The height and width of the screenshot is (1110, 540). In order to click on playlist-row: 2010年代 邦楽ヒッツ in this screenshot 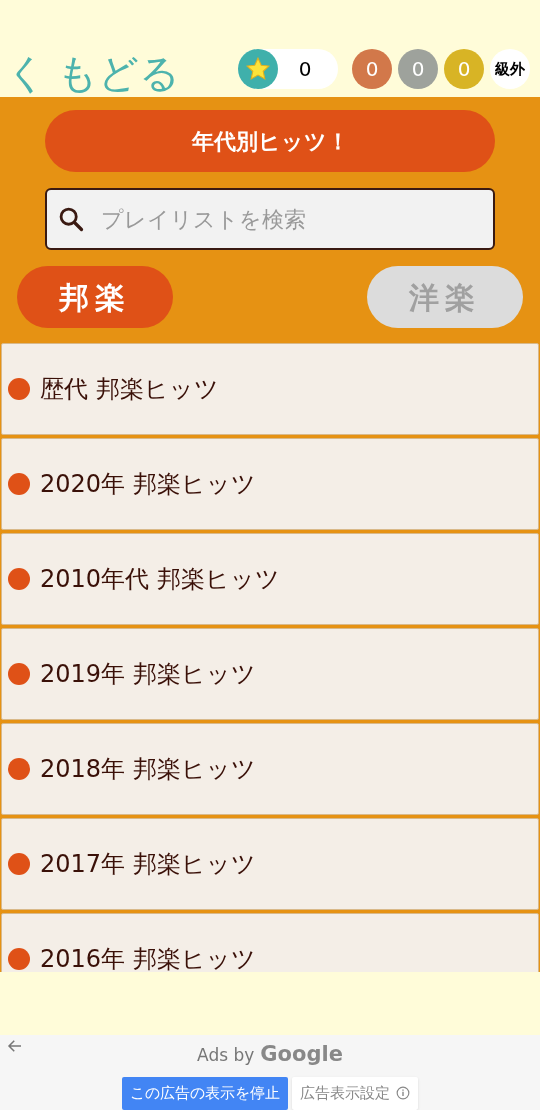, I will do `click(270, 579)`.